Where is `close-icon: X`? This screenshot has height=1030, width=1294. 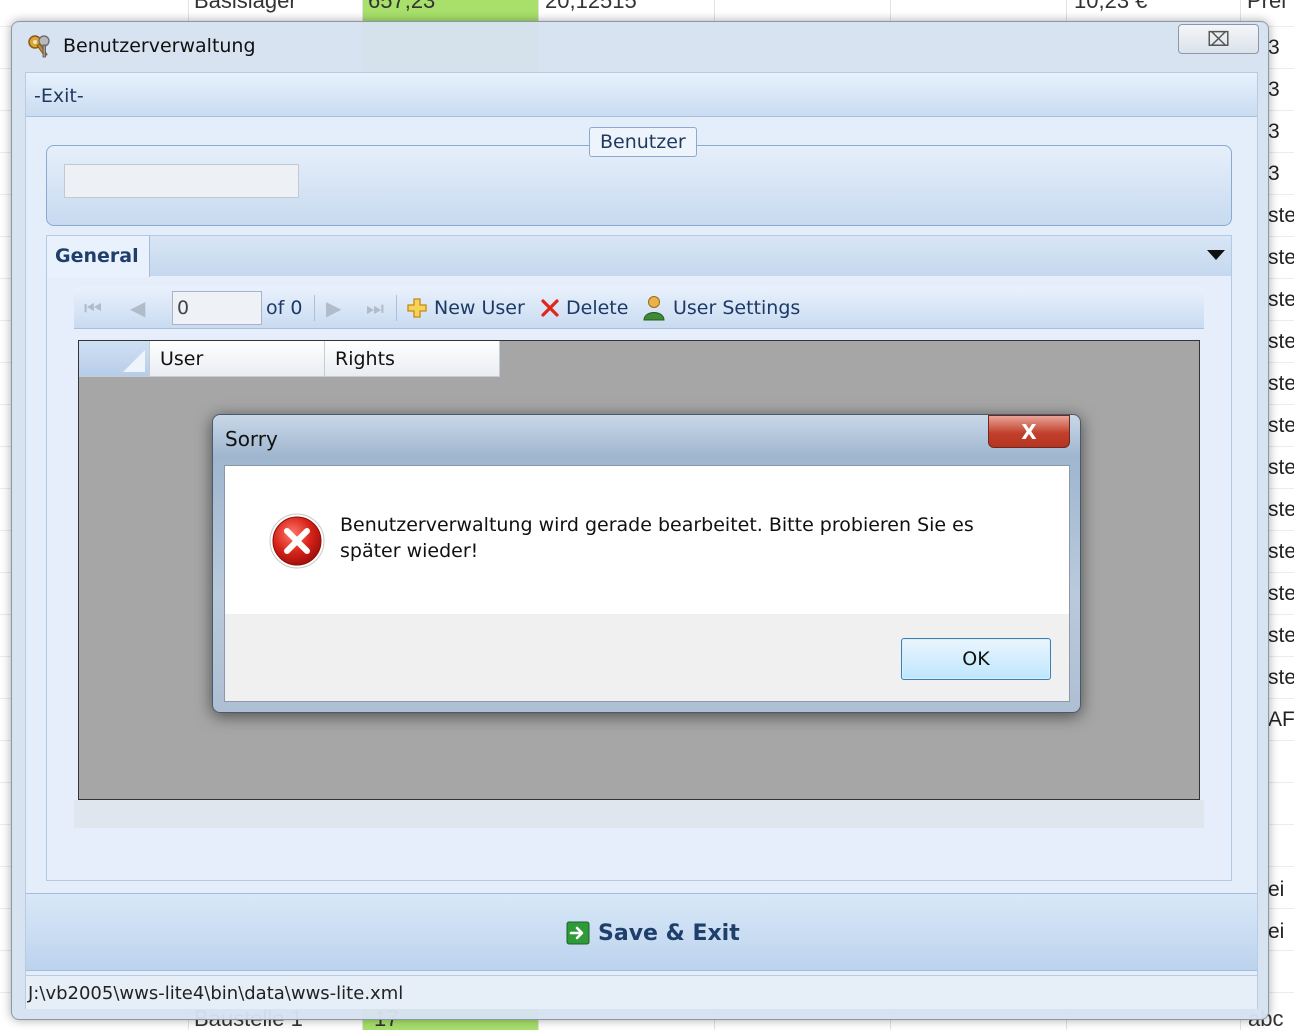
close-icon: X is located at coordinates (1029, 431).